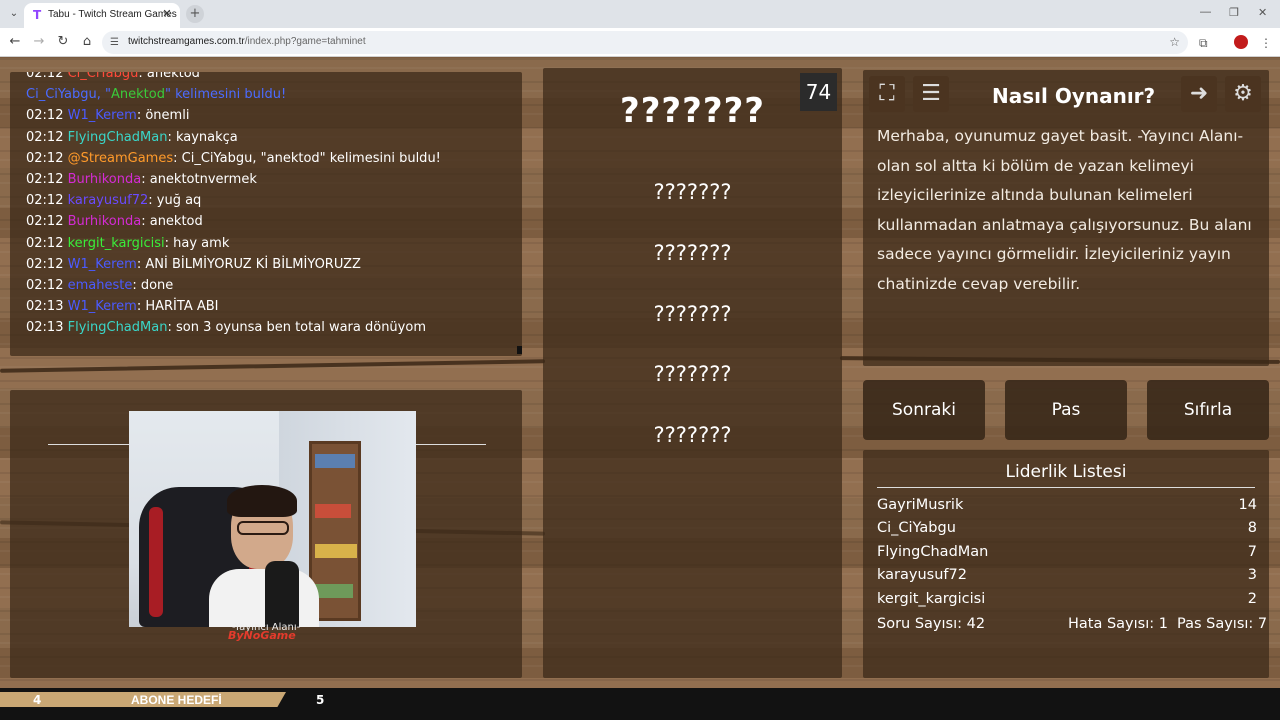 This screenshot has width=1280, height=720. I want to click on chat-username: Ci_CiYabgu, ", so click(68, 94).